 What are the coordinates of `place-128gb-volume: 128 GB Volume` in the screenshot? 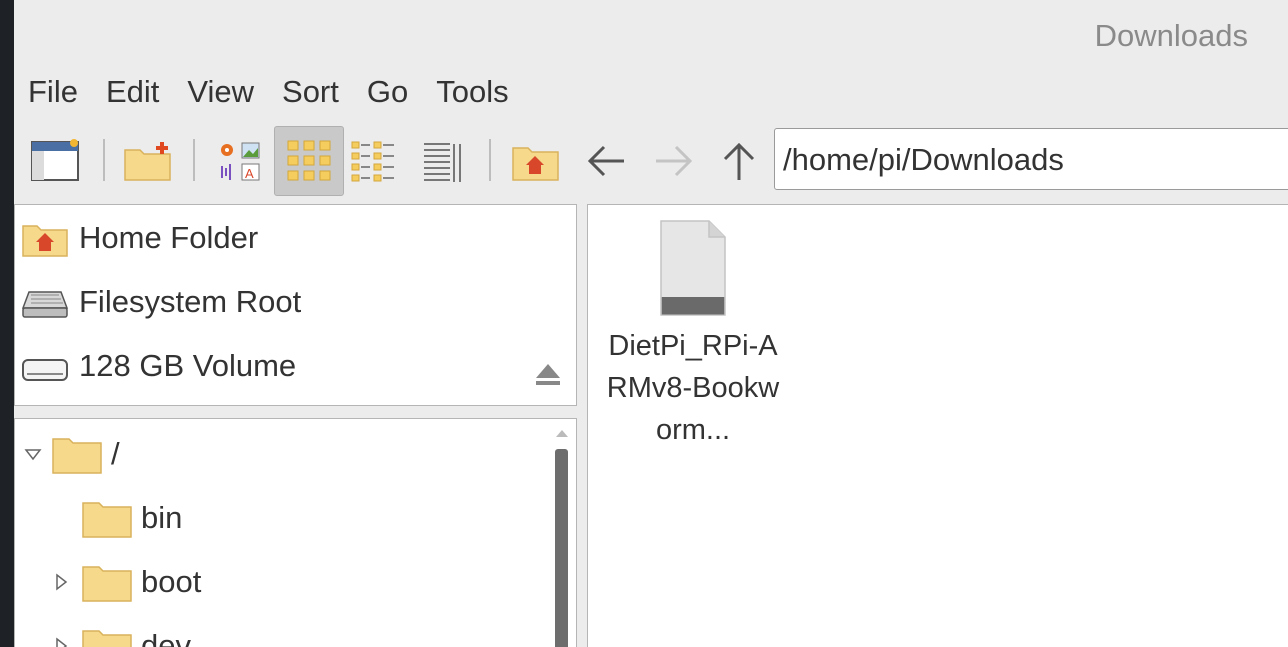 It's located at (158, 366).